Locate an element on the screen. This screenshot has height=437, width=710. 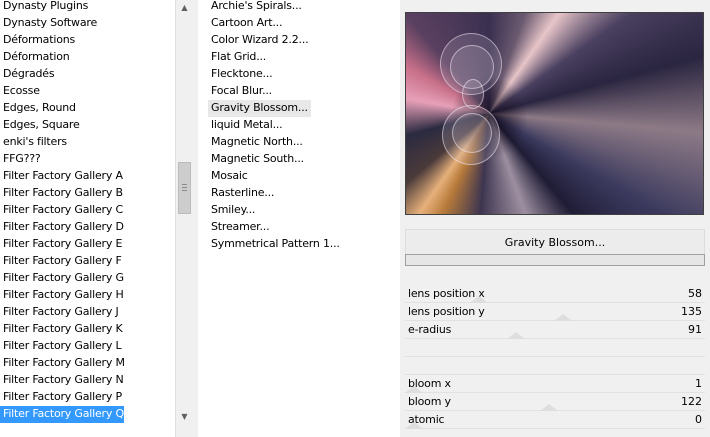
category-scrollbar: ▲ ▼ is located at coordinates (184, 218).